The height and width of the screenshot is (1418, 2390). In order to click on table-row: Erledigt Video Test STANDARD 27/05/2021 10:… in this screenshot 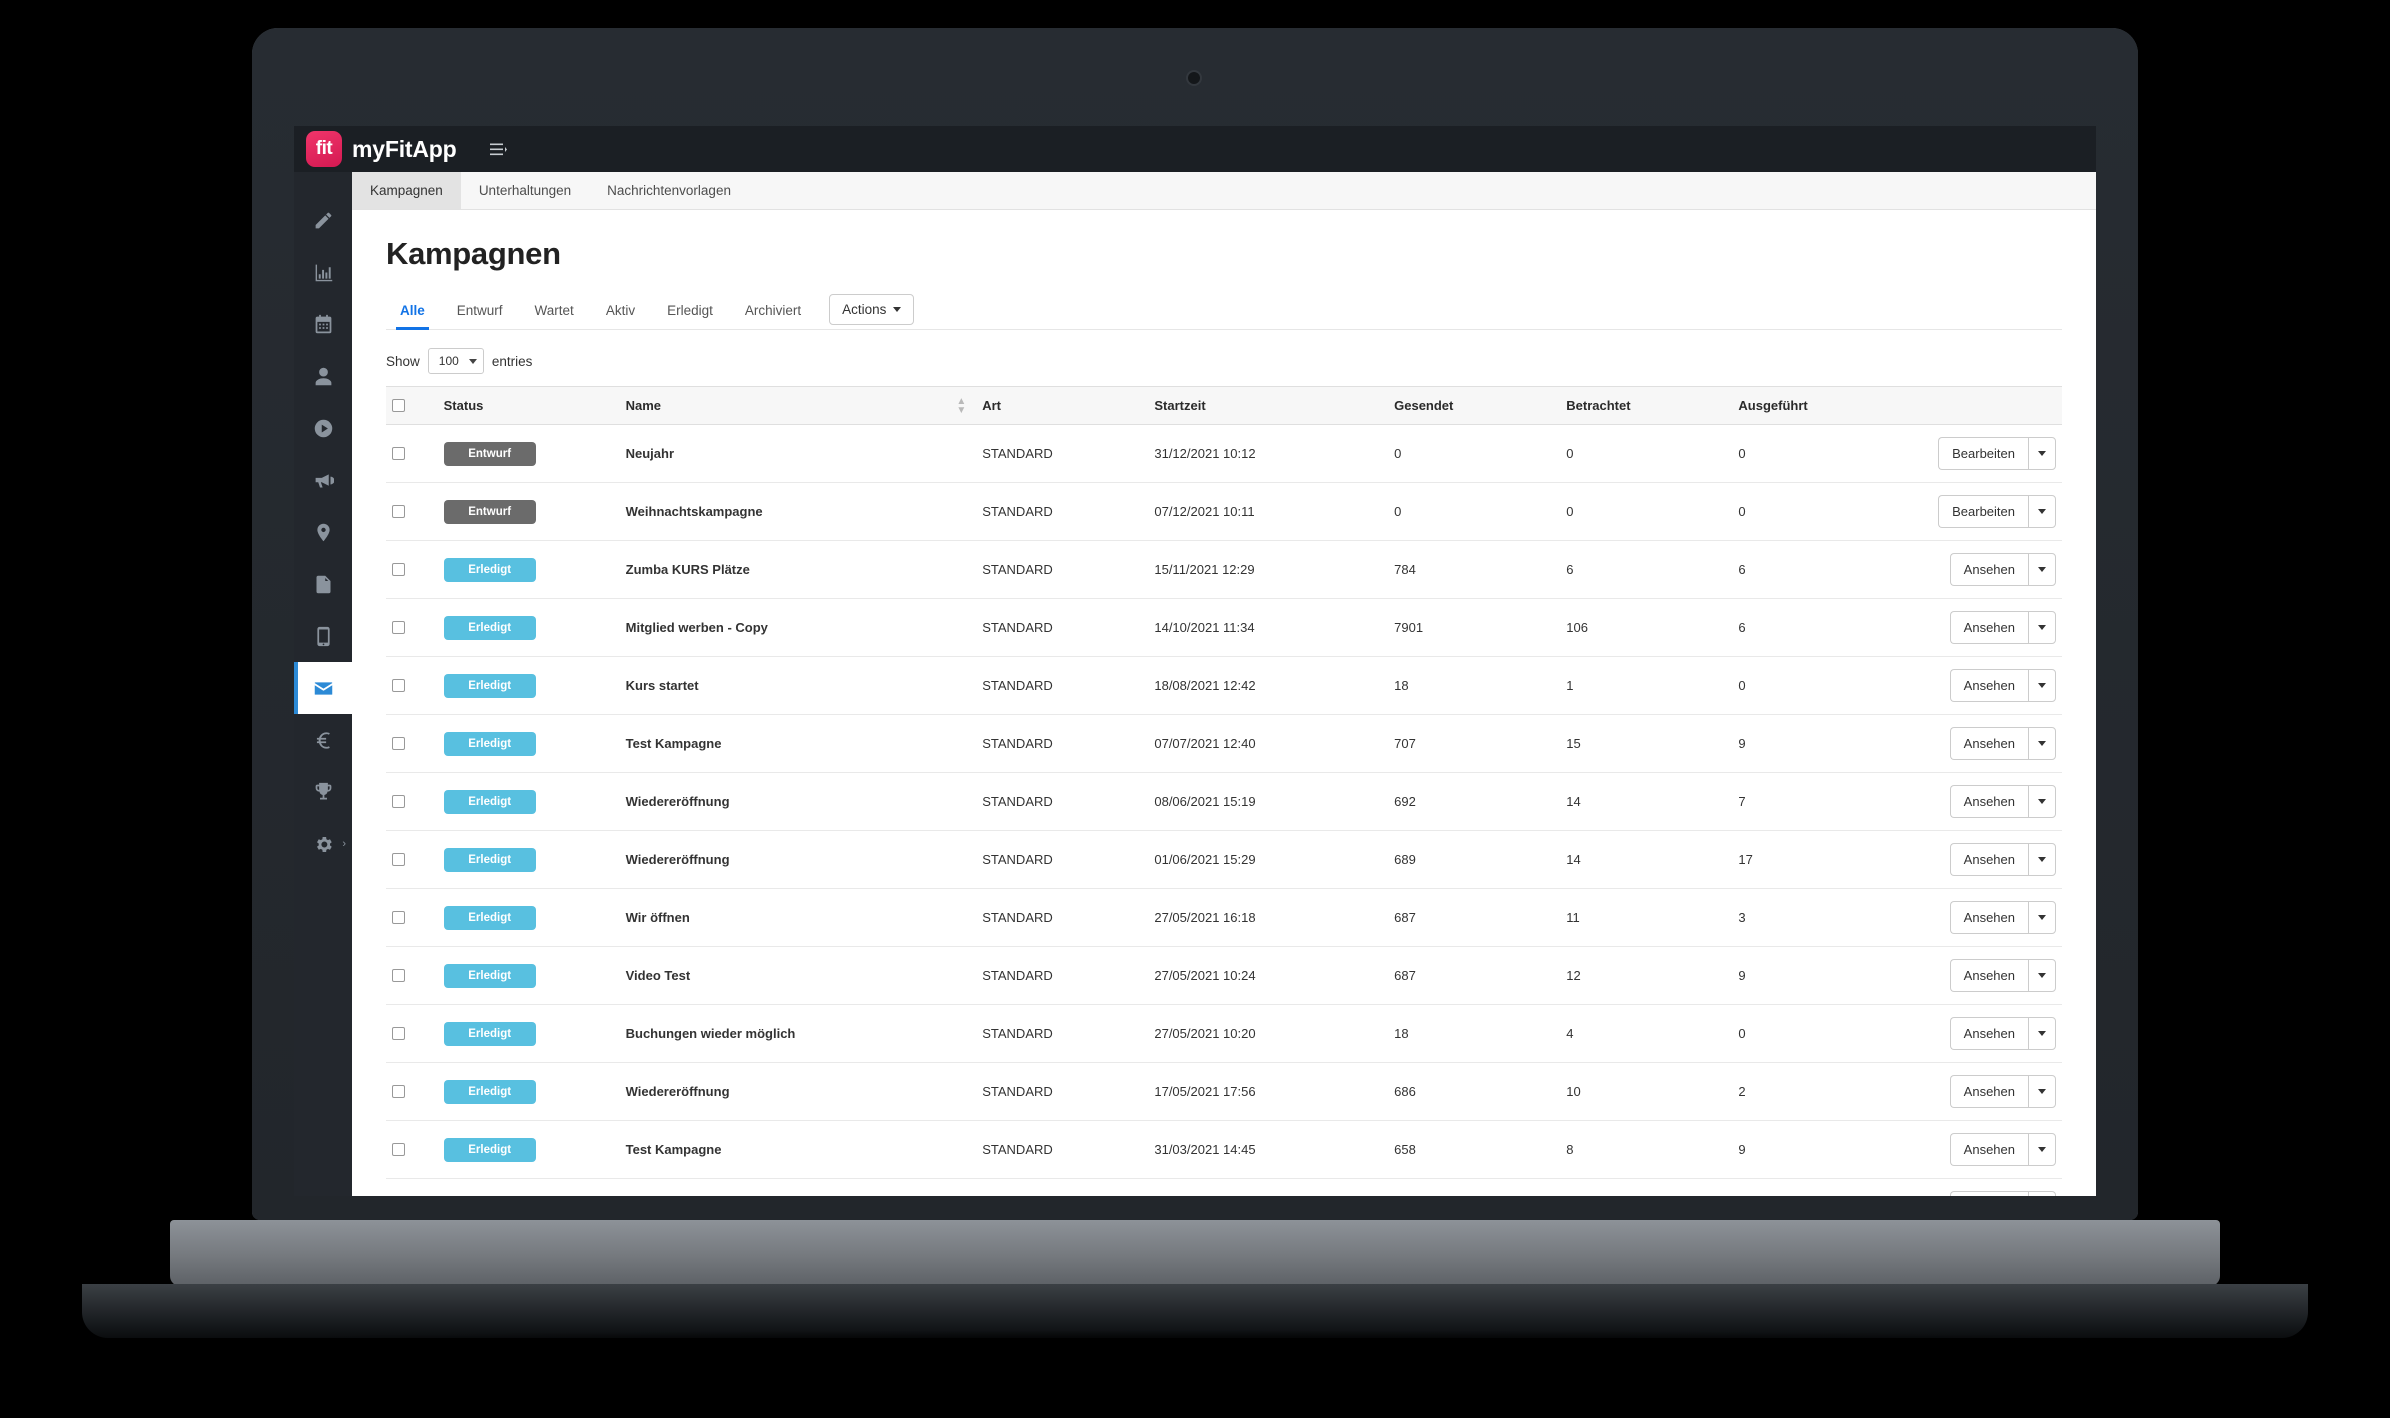, I will do `click(1224, 975)`.